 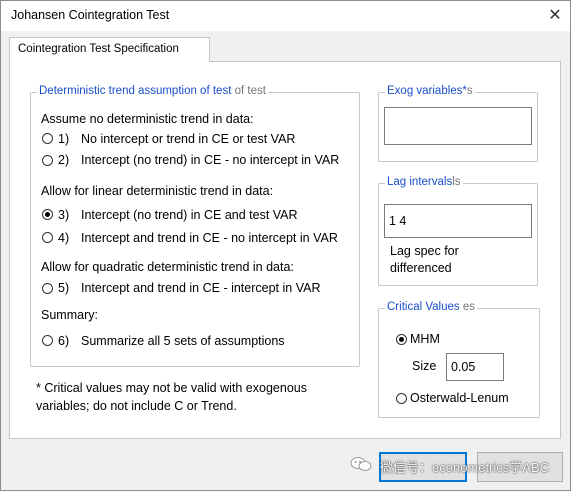 I want to click on lag-spec-label-line1: Lag spec for, so click(x=424, y=251).